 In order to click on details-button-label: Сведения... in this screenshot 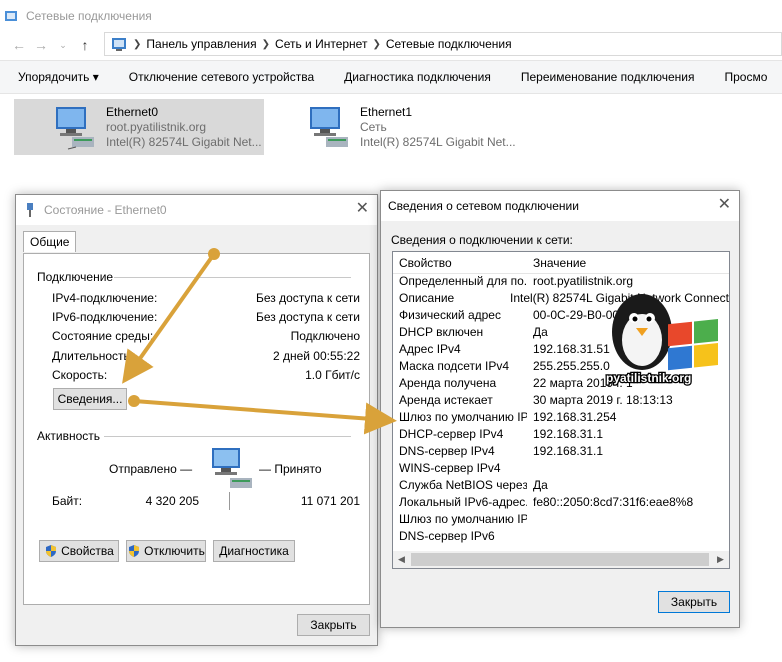, I will do `click(90, 399)`.